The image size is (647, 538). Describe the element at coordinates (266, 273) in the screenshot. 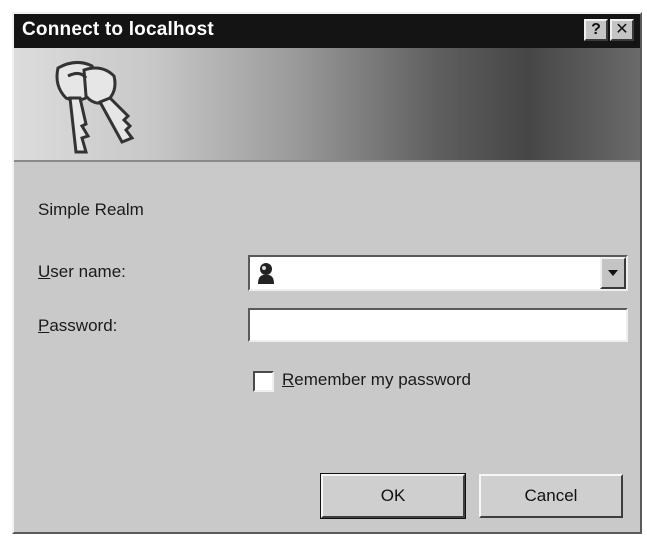

I see `user-icon` at that location.